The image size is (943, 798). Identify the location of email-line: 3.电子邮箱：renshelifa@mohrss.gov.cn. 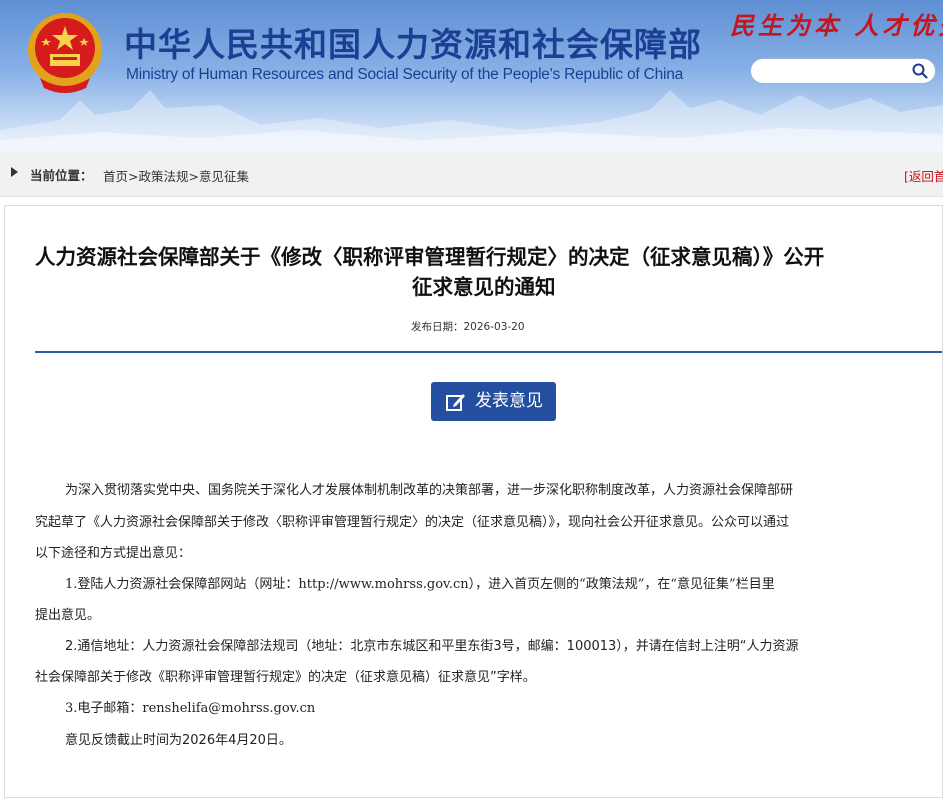
(190, 708).